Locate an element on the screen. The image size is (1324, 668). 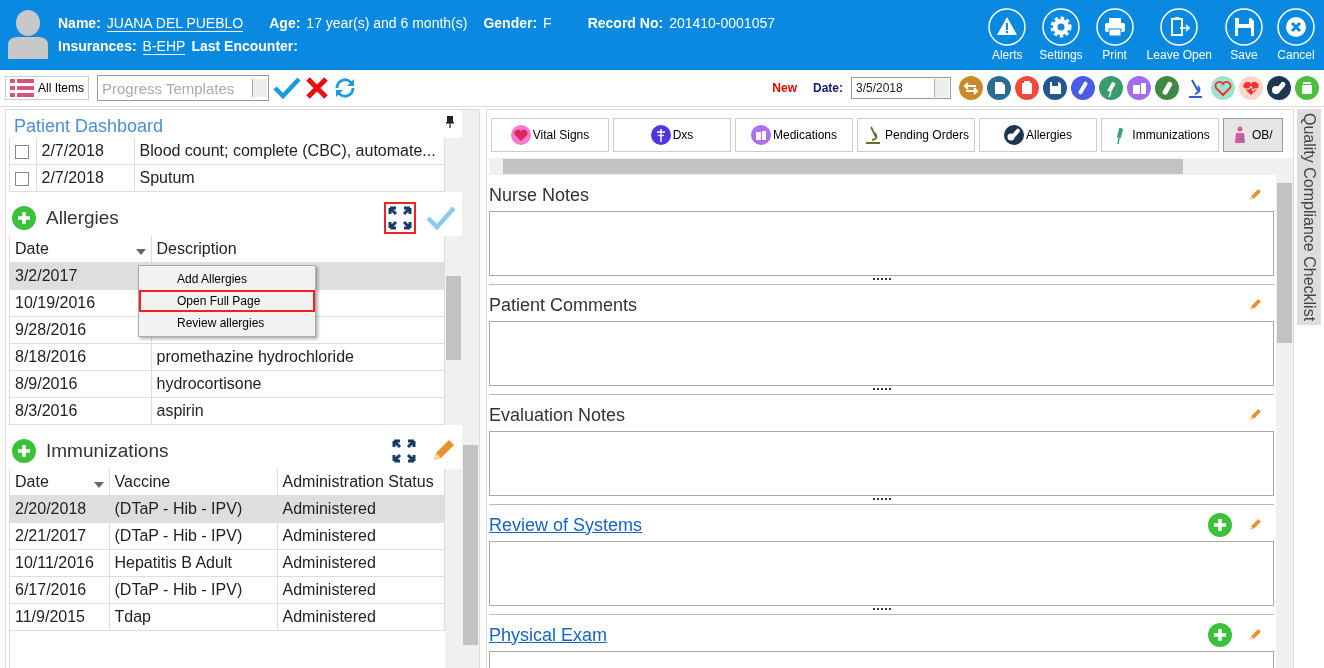
tab: OB/ is located at coordinates (1253, 135).